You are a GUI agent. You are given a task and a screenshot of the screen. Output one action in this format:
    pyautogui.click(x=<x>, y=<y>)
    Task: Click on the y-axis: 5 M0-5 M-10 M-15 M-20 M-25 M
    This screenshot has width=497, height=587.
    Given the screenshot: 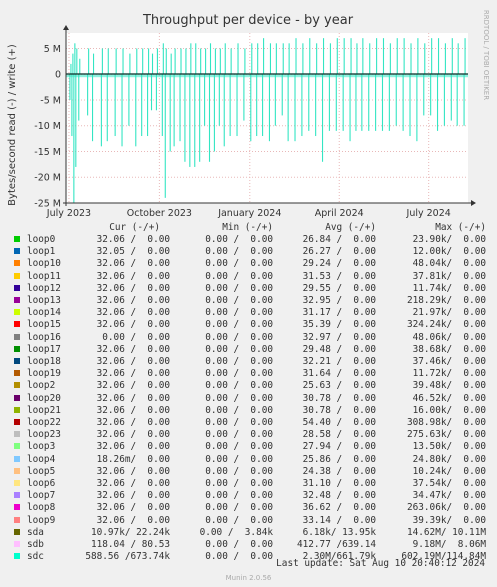 What is the action you would take?
    pyautogui.click(x=47, y=127)
    